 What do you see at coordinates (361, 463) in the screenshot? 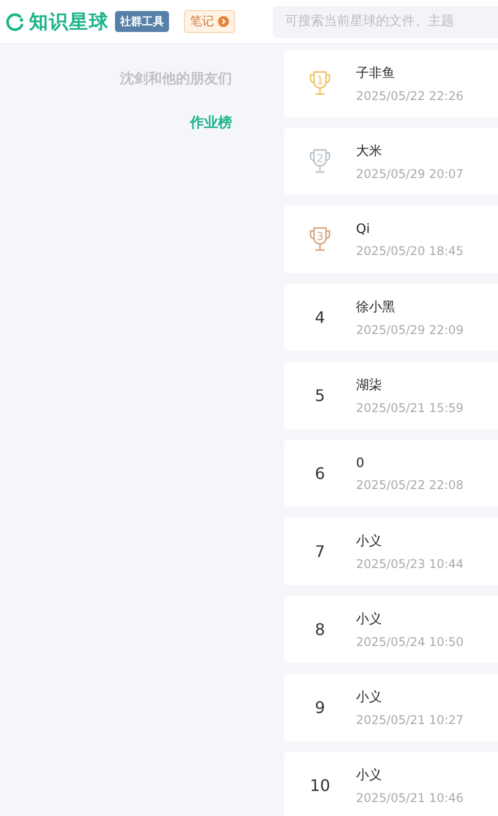
I see `member-name: 0` at bounding box center [361, 463].